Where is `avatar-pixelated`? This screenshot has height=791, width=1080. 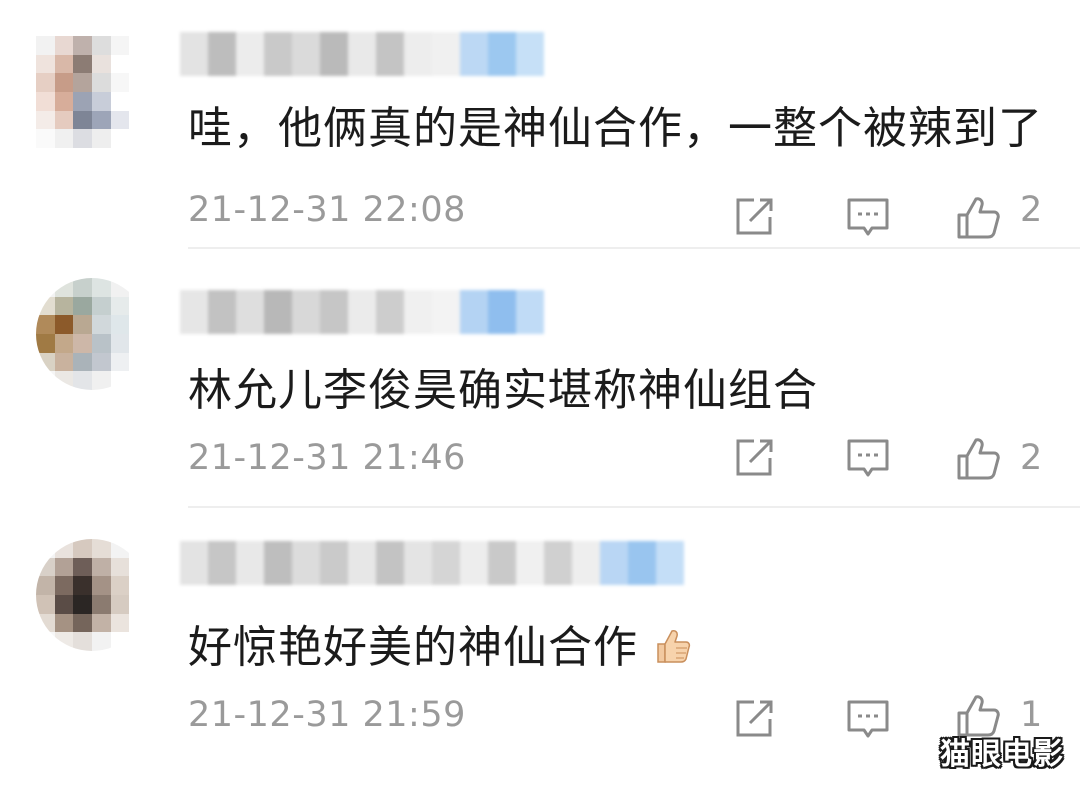 avatar-pixelated is located at coordinates (92, 334).